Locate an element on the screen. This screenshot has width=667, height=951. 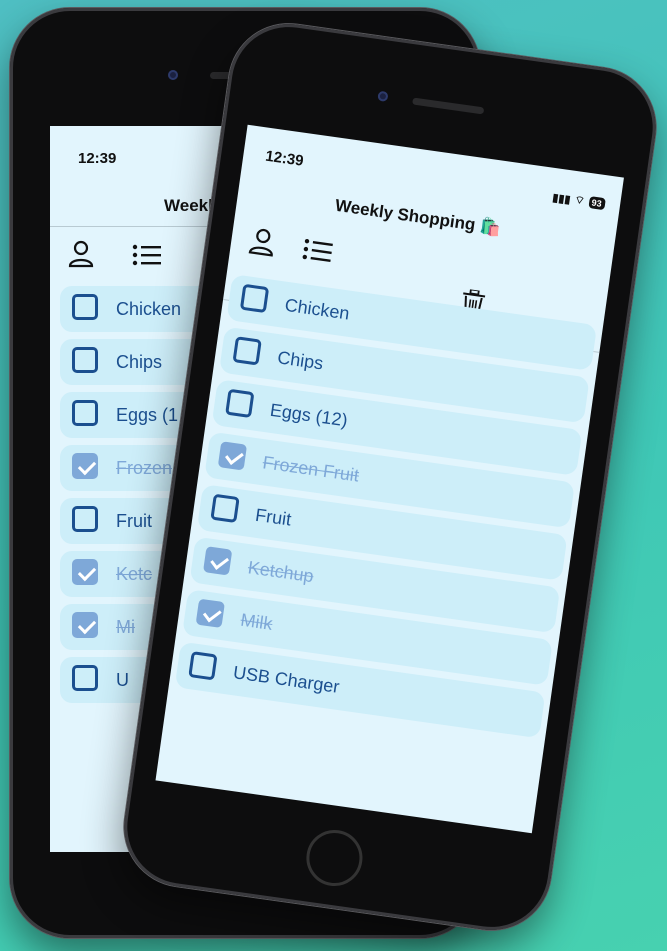
item-label: Ketchup is located at coordinates (280, 572).